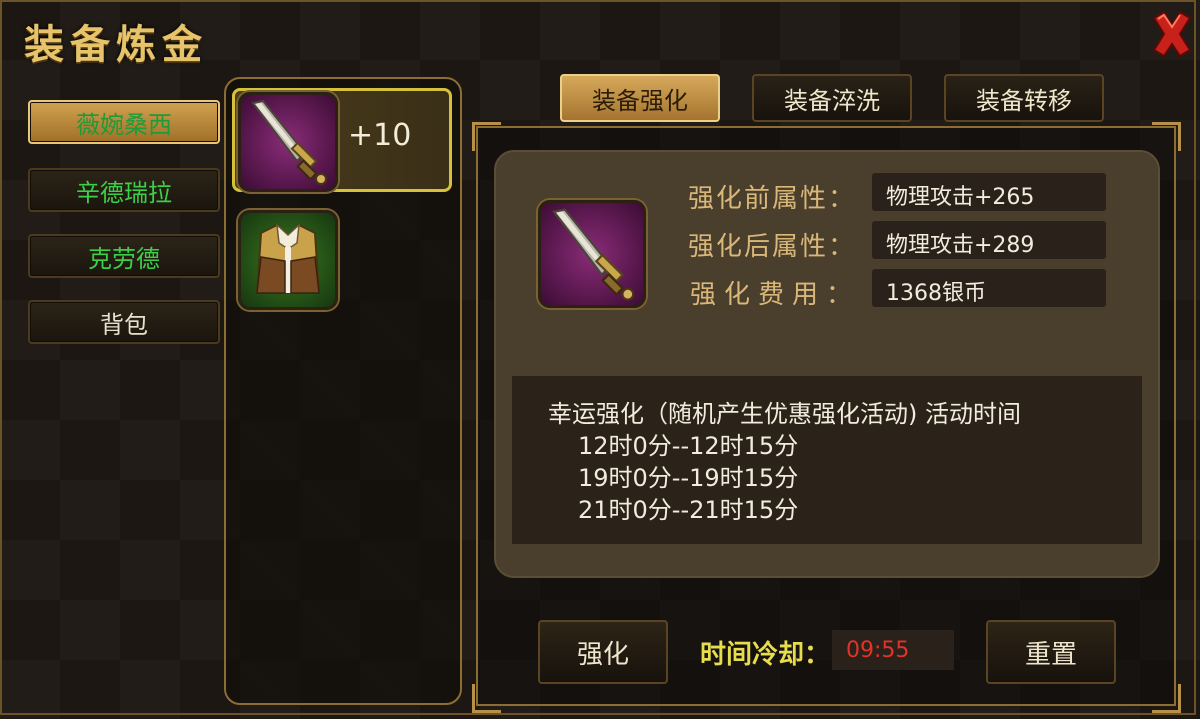  I want to click on after-attribute-value: 物理攻击+289, so click(989, 240).